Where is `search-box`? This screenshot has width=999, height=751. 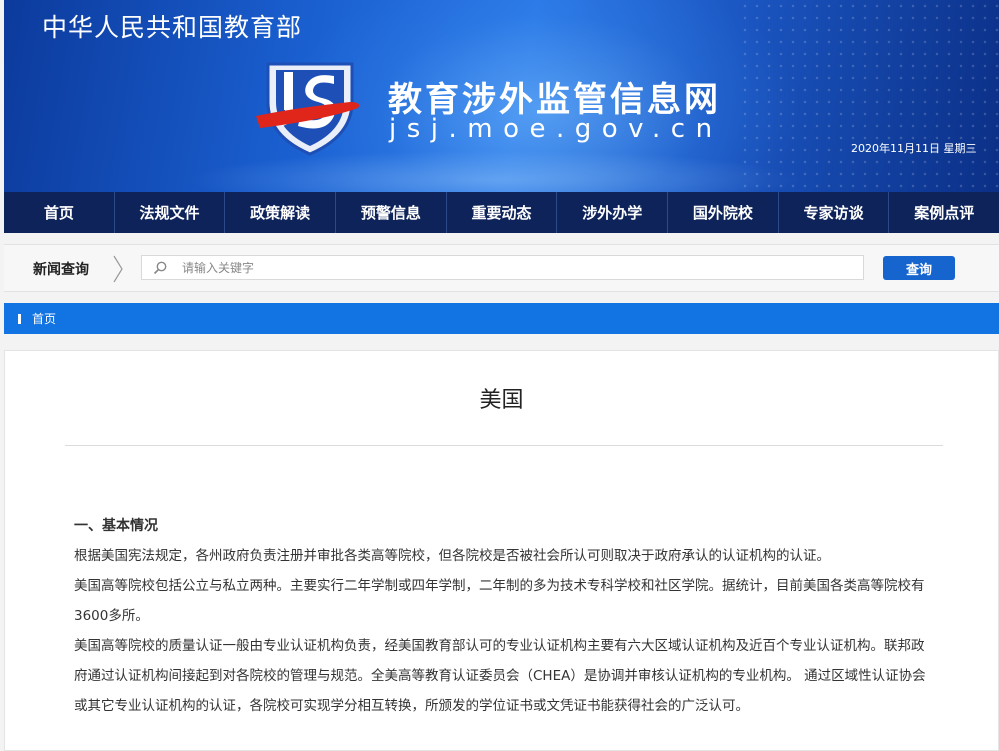 search-box is located at coordinates (502, 267).